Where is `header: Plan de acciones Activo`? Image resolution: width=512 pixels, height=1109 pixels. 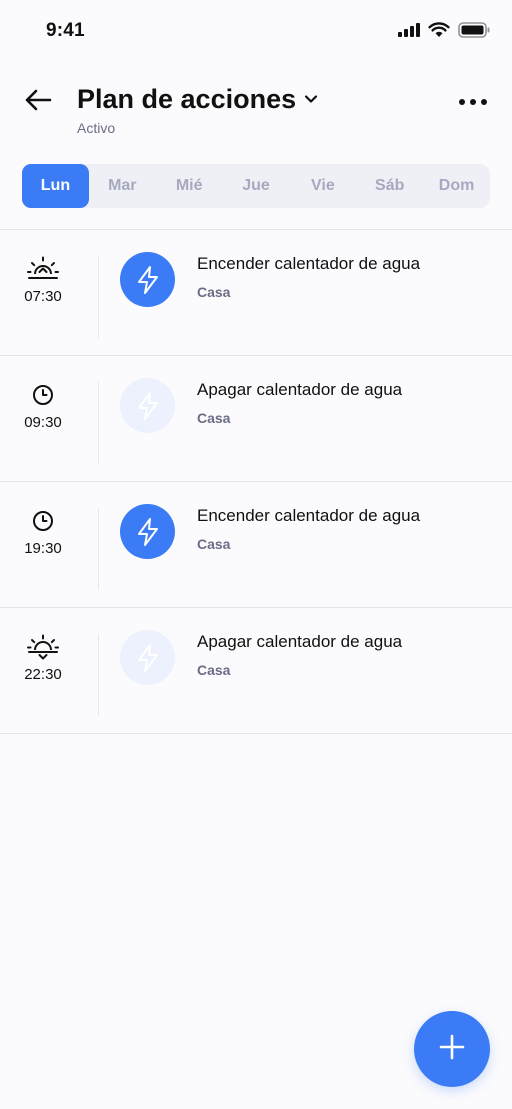
header: Plan de acciones Activo is located at coordinates (256, 115).